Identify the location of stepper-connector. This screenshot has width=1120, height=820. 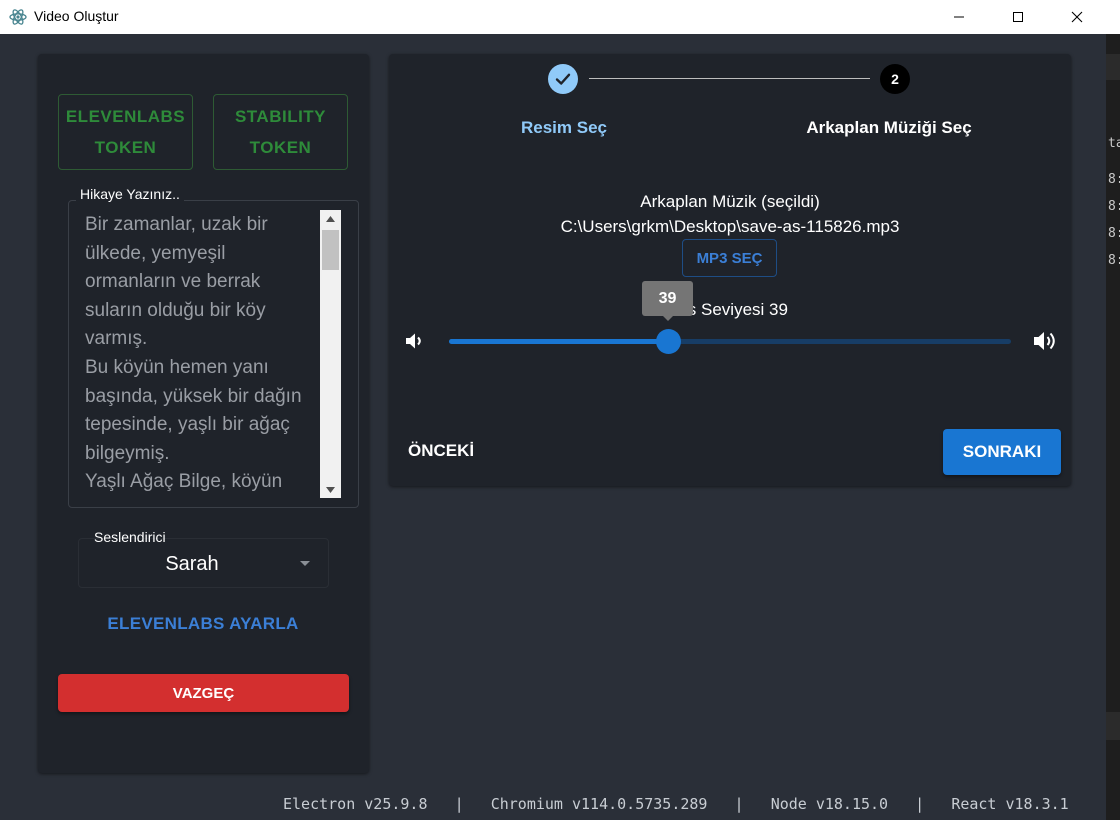
(729, 78).